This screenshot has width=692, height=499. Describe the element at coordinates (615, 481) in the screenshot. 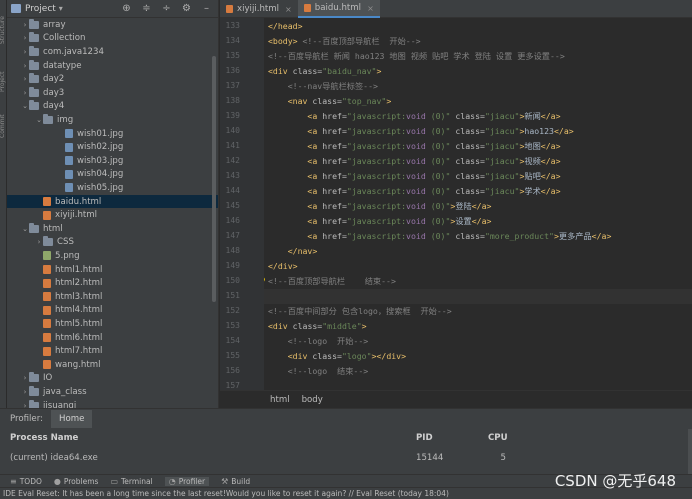

I see `watermark: CSDN @无乎648` at that location.